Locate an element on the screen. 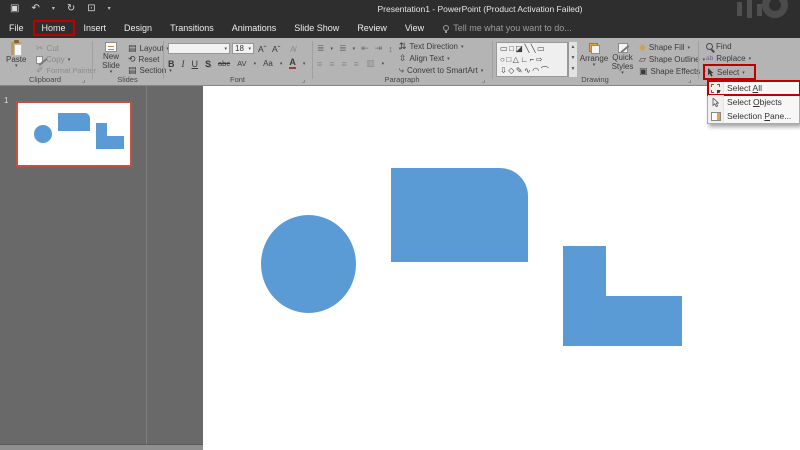  shapes-gallery: ▭□◪╲╲▭ ○□△∟⌐⇨ ⇩◇✎∿◠⌒ is located at coordinates (532, 59).